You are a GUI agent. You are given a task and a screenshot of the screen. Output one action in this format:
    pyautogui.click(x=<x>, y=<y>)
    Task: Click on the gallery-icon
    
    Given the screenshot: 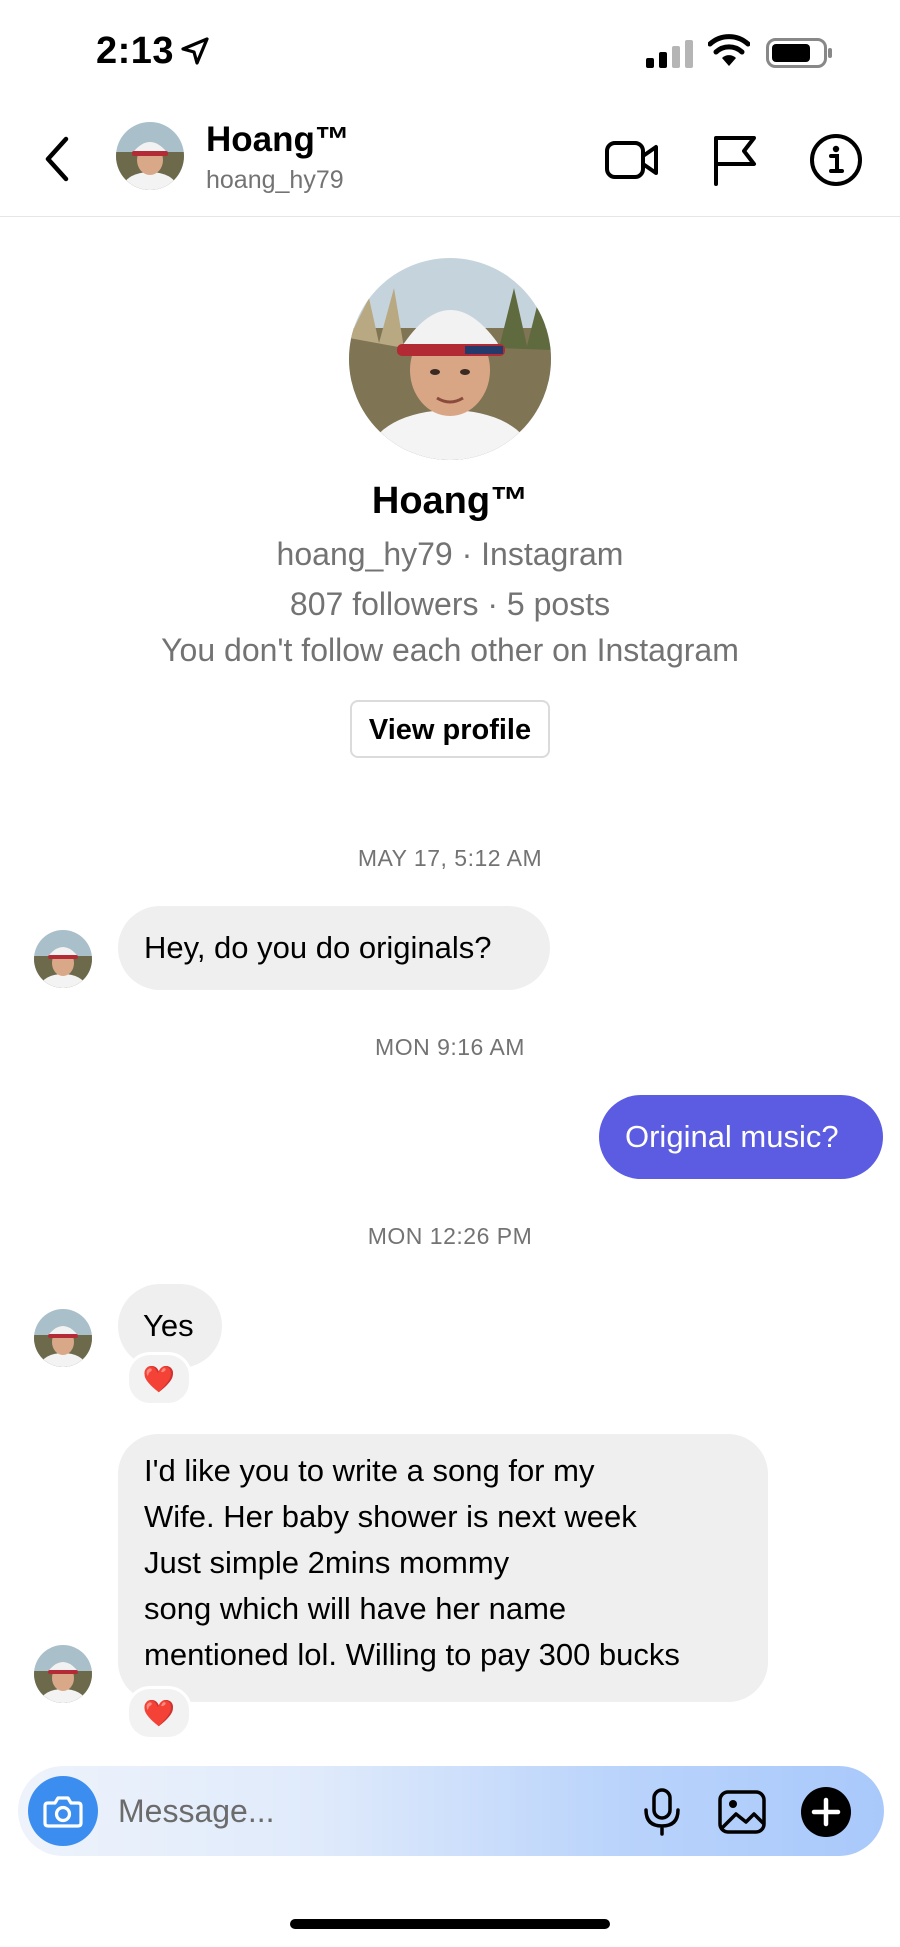 What is the action you would take?
    pyautogui.click(x=742, y=1812)
    